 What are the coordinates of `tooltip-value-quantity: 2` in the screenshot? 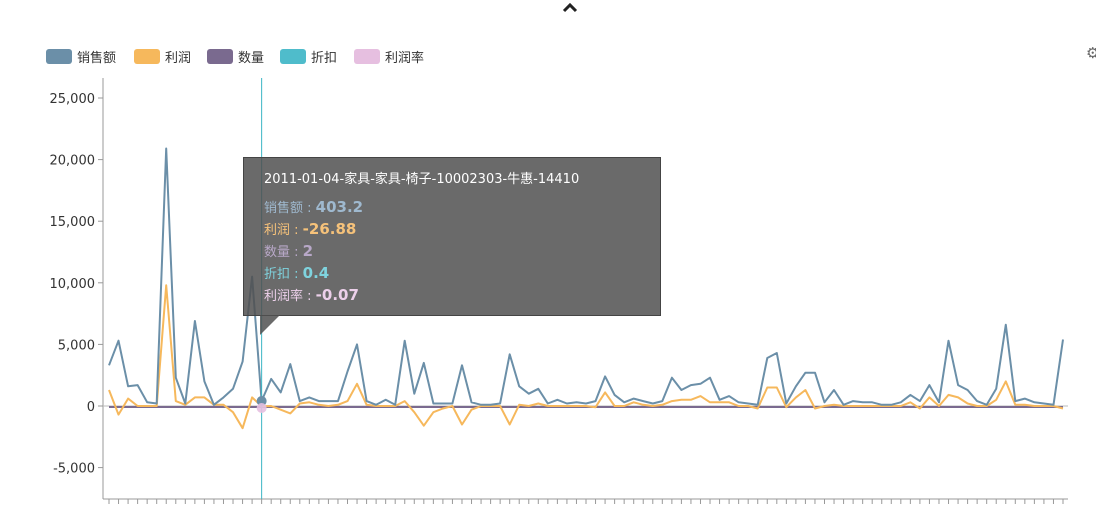 It's located at (308, 251).